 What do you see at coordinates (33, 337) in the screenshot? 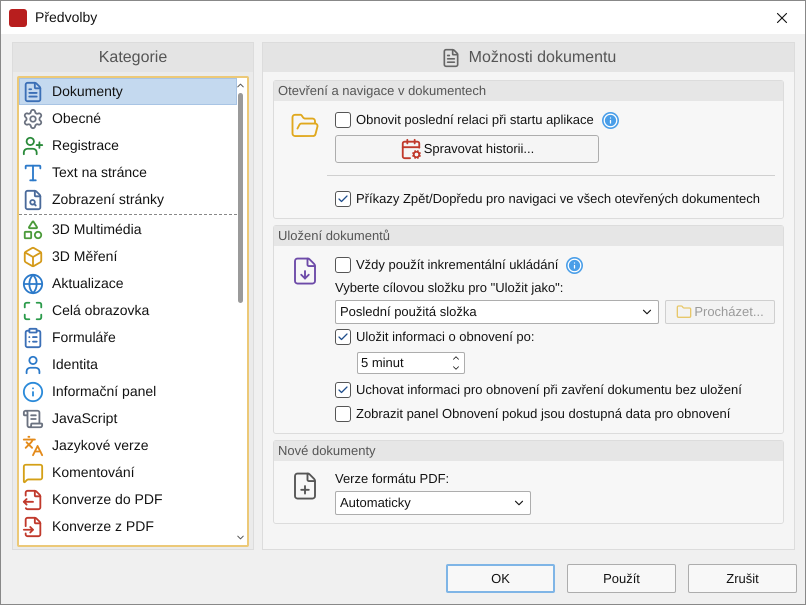
I see `form-icon` at bounding box center [33, 337].